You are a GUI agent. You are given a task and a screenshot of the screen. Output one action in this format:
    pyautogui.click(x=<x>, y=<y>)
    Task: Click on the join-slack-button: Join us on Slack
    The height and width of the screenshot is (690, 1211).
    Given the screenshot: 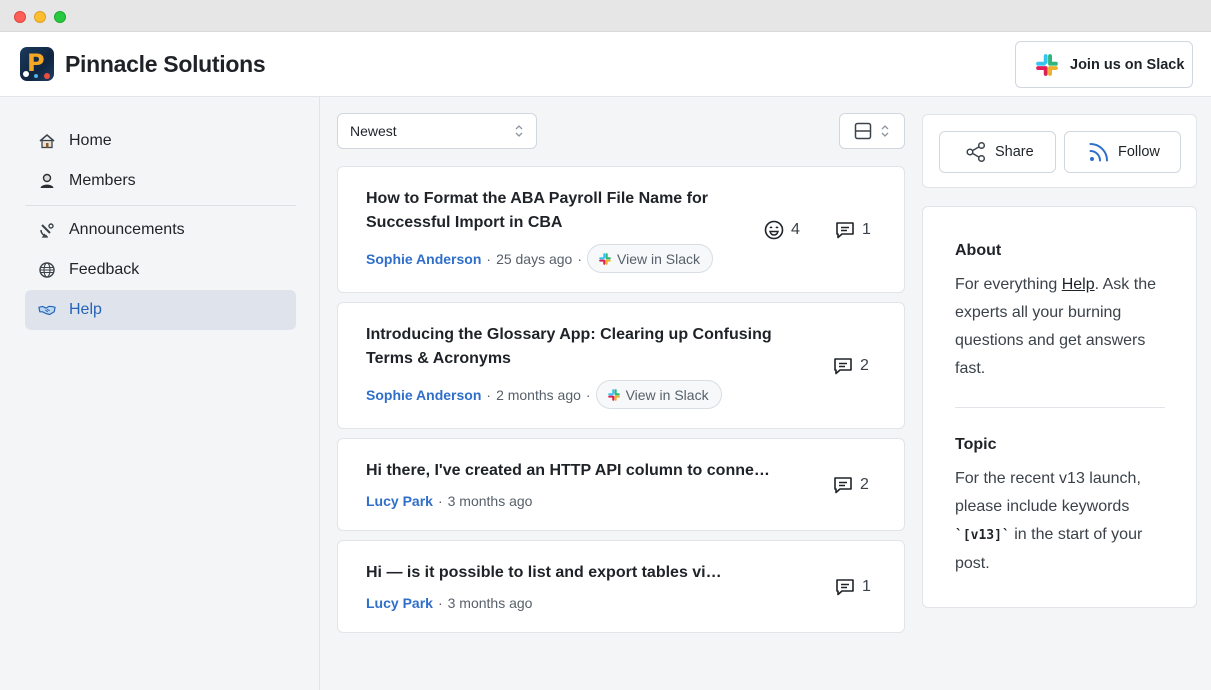 What is the action you would take?
    pyautogui.click(x=1104, y=64)
    